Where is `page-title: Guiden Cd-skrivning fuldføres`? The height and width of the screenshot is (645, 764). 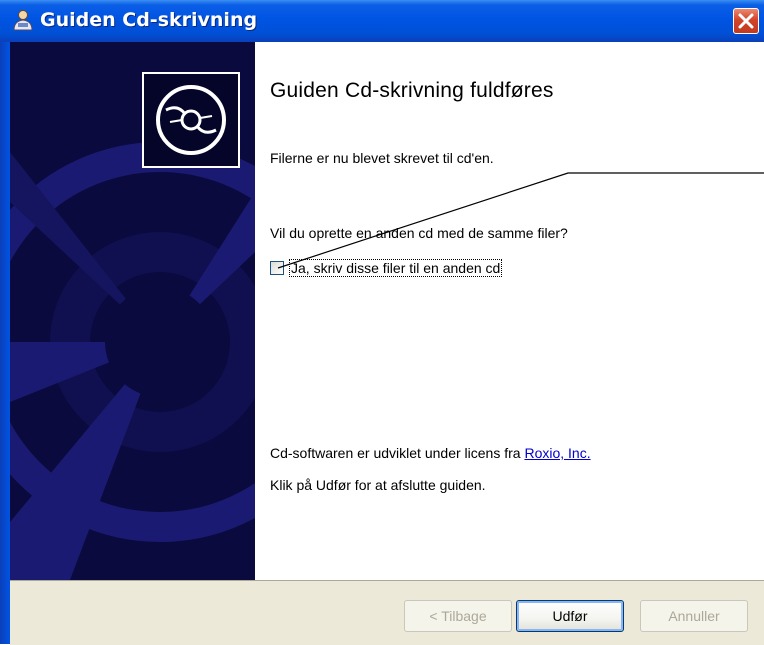
page-title: Guiden Cd-skrivning fuldføres is located at coordinates (412, 90).